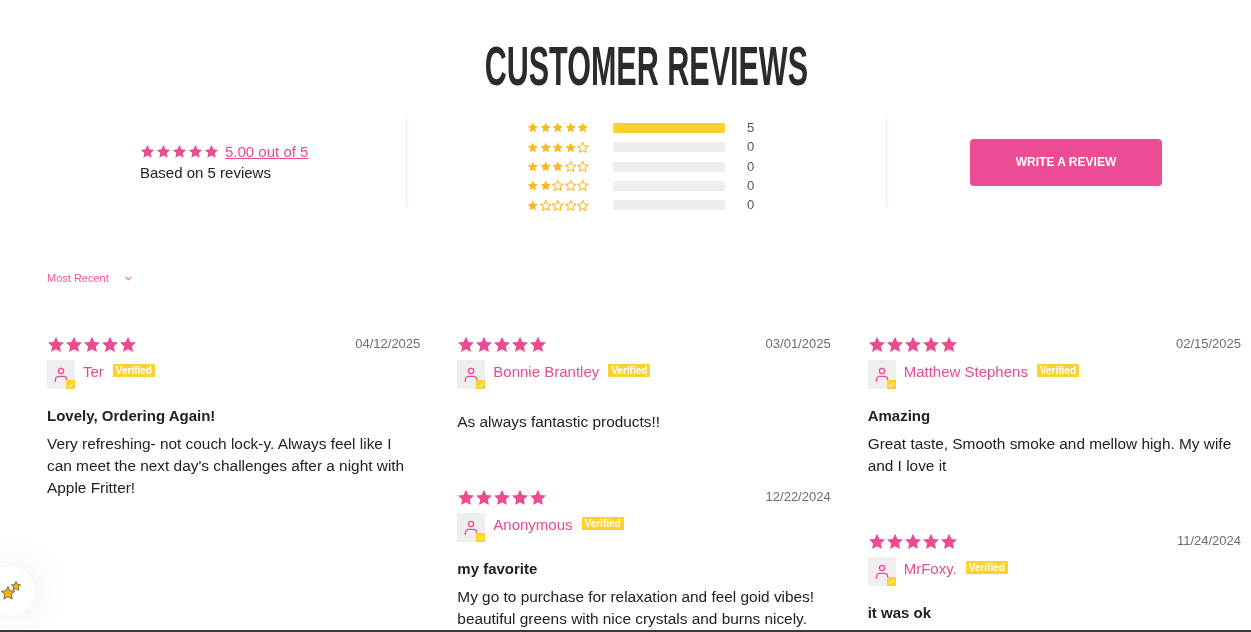 This screenshot has width=1251, height=632. What do you see at coordinates (636, 608) in the screenshot?
I see `review-text: My go to purchase for relaxation and feel goid vibes! beautiful greens with nice crystals and burns nicely.` at bounding box center [636, 608].